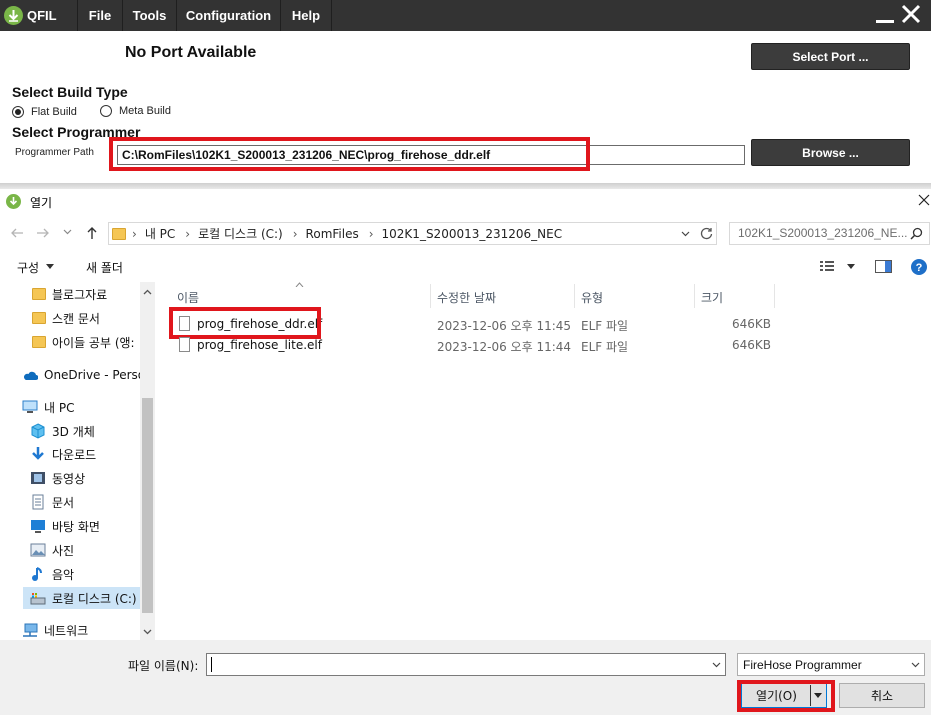 The image size is (931, 715). Describe the element at coordinates (73, 431) in the screenshot. I see `nav-item-label: 3D 개체` at that location.